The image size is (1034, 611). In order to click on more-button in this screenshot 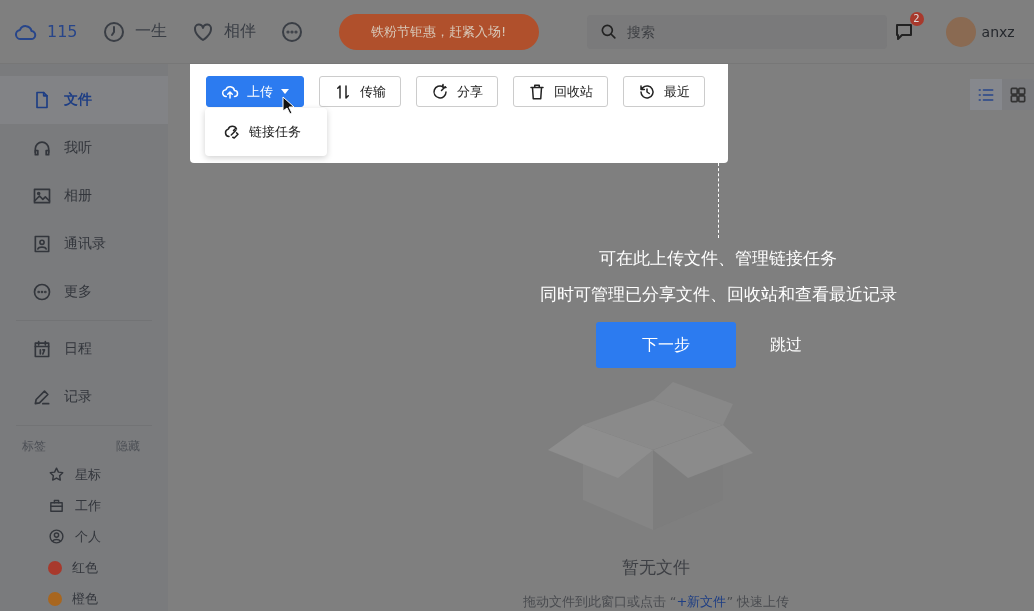, I will do `click(291, 31)`.